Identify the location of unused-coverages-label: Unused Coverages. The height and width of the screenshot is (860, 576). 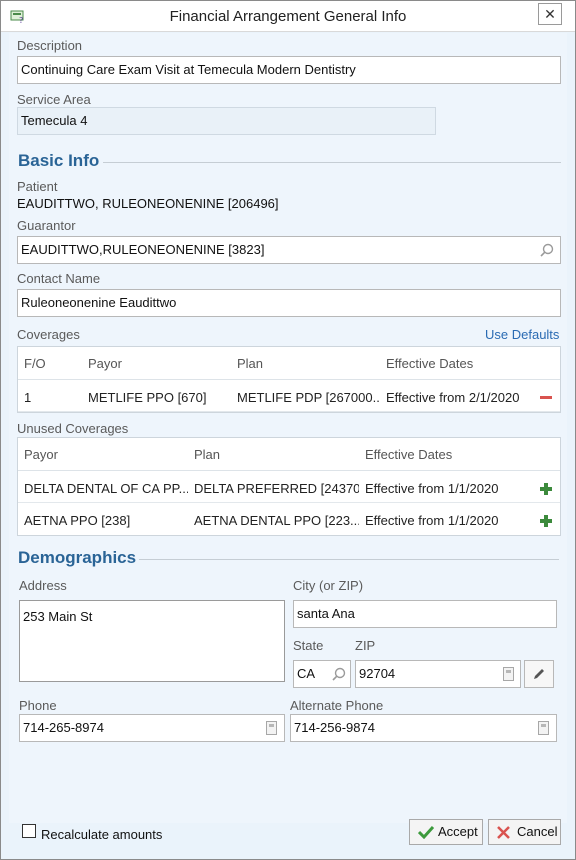
(73, 428).